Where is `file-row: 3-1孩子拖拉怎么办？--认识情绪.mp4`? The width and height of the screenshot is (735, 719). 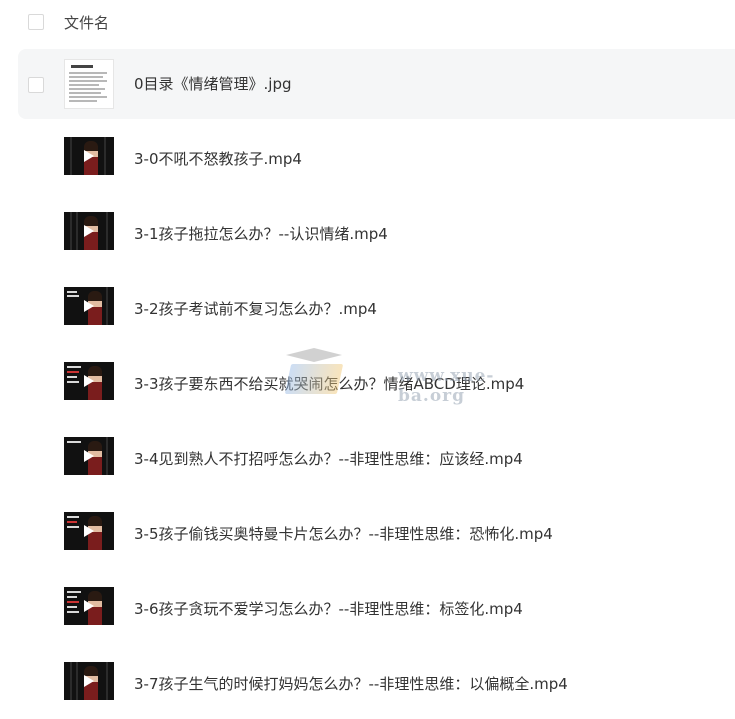
file-row: 3-1孩子拖拉怎么办？--认识情绪.mp4 is located at coordinates (376, 234).